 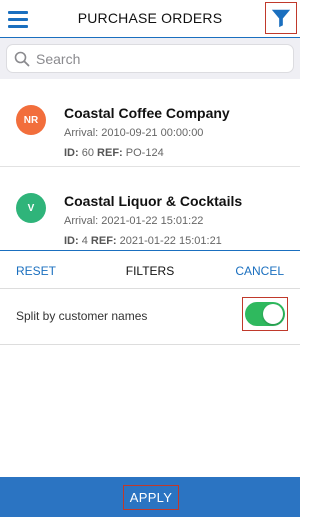 What do you see at coordinates (31, 208) in the screenshot?
I see `avatar: V` at bounding box center [31, 208].